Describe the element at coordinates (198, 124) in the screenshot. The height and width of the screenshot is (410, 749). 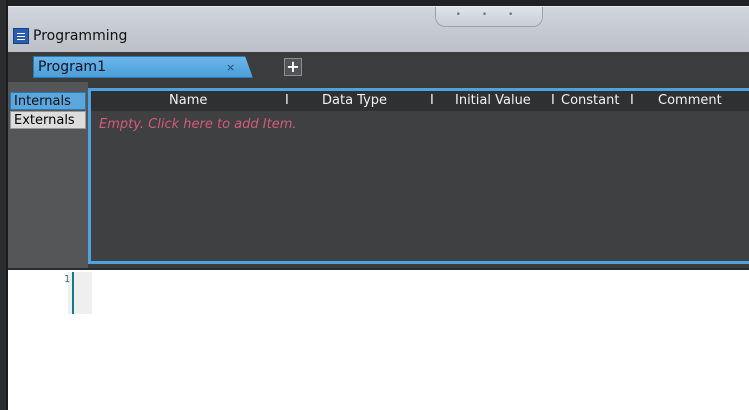
I see `add-item-placeholder: Empty. Click here to add Item.` at that location.